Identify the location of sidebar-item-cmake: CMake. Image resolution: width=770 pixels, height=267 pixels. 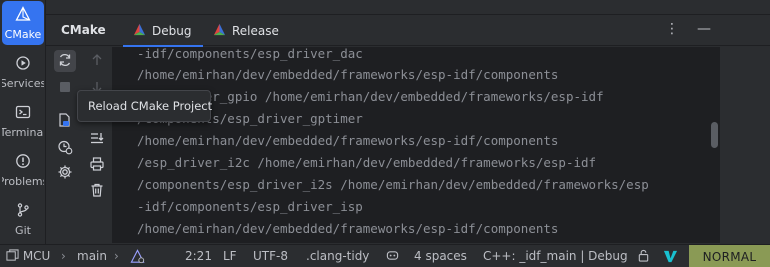
(23, 23).